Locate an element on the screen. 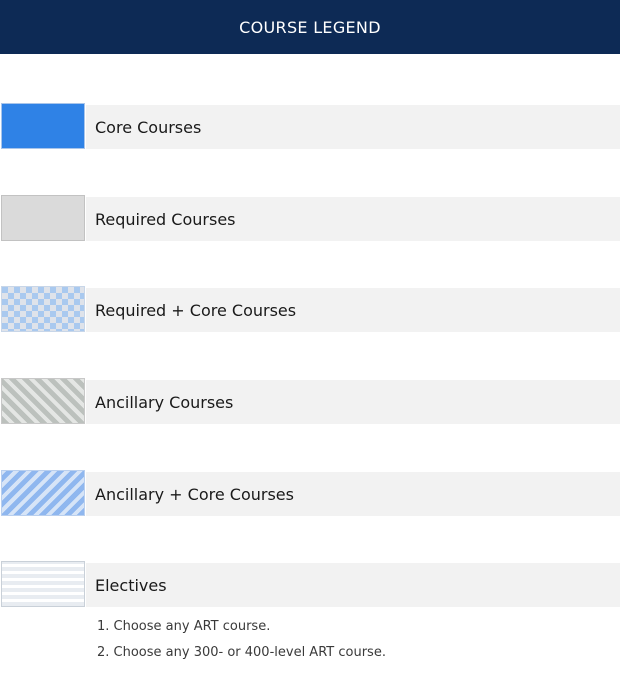  ancillary-swatch is located at coordinates (43, 401).